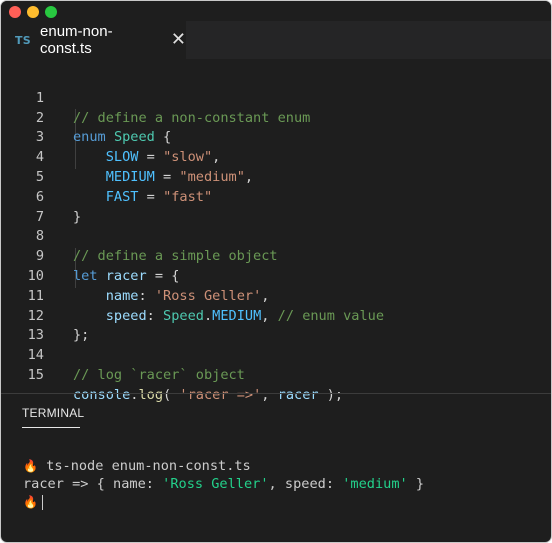 This screenshot has height=543, width=552. I want to click on code-line: 4 MEDIUM = "medium",, so click(276, 156).